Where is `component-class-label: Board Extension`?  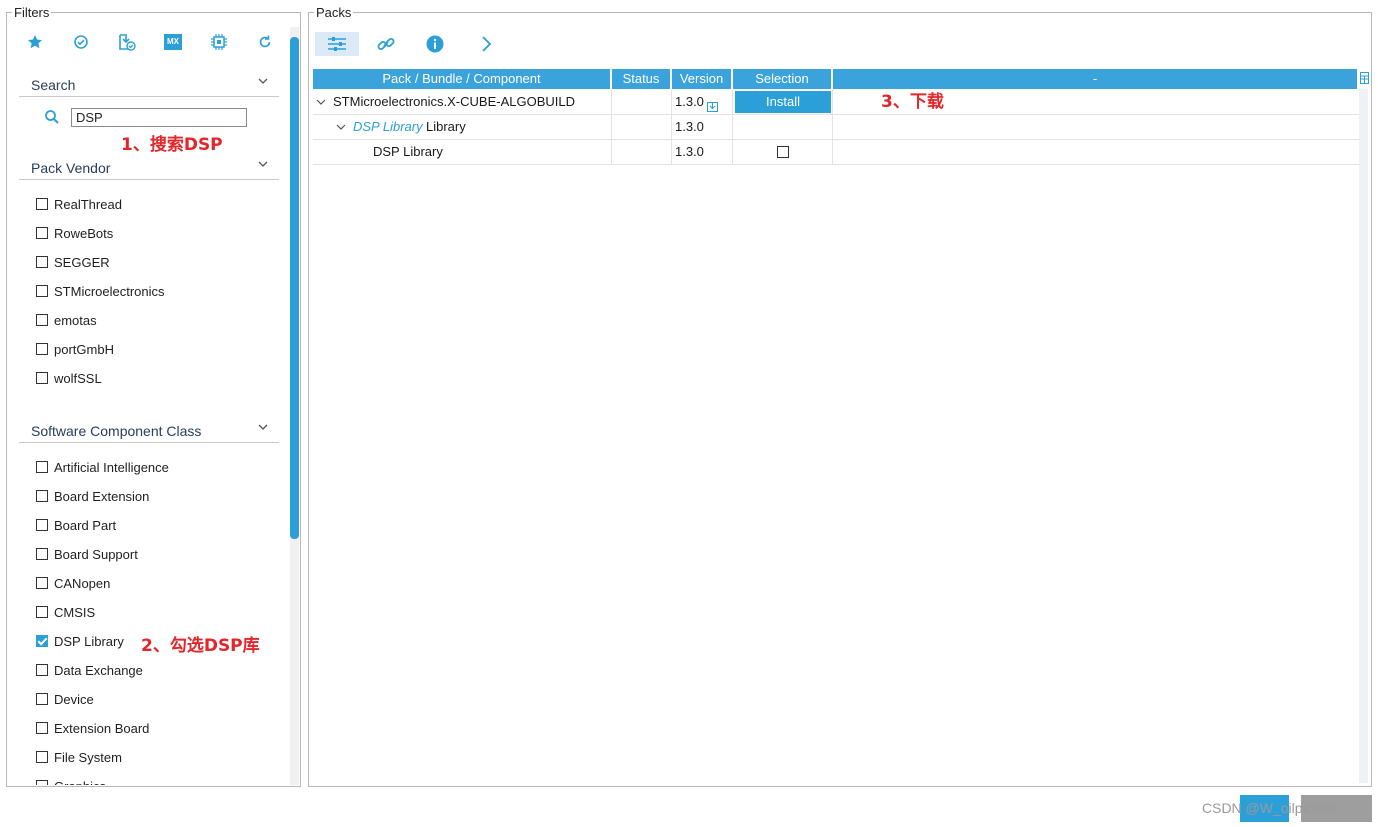
component-class-label: Board Extension is located at coordinates (102, 496).